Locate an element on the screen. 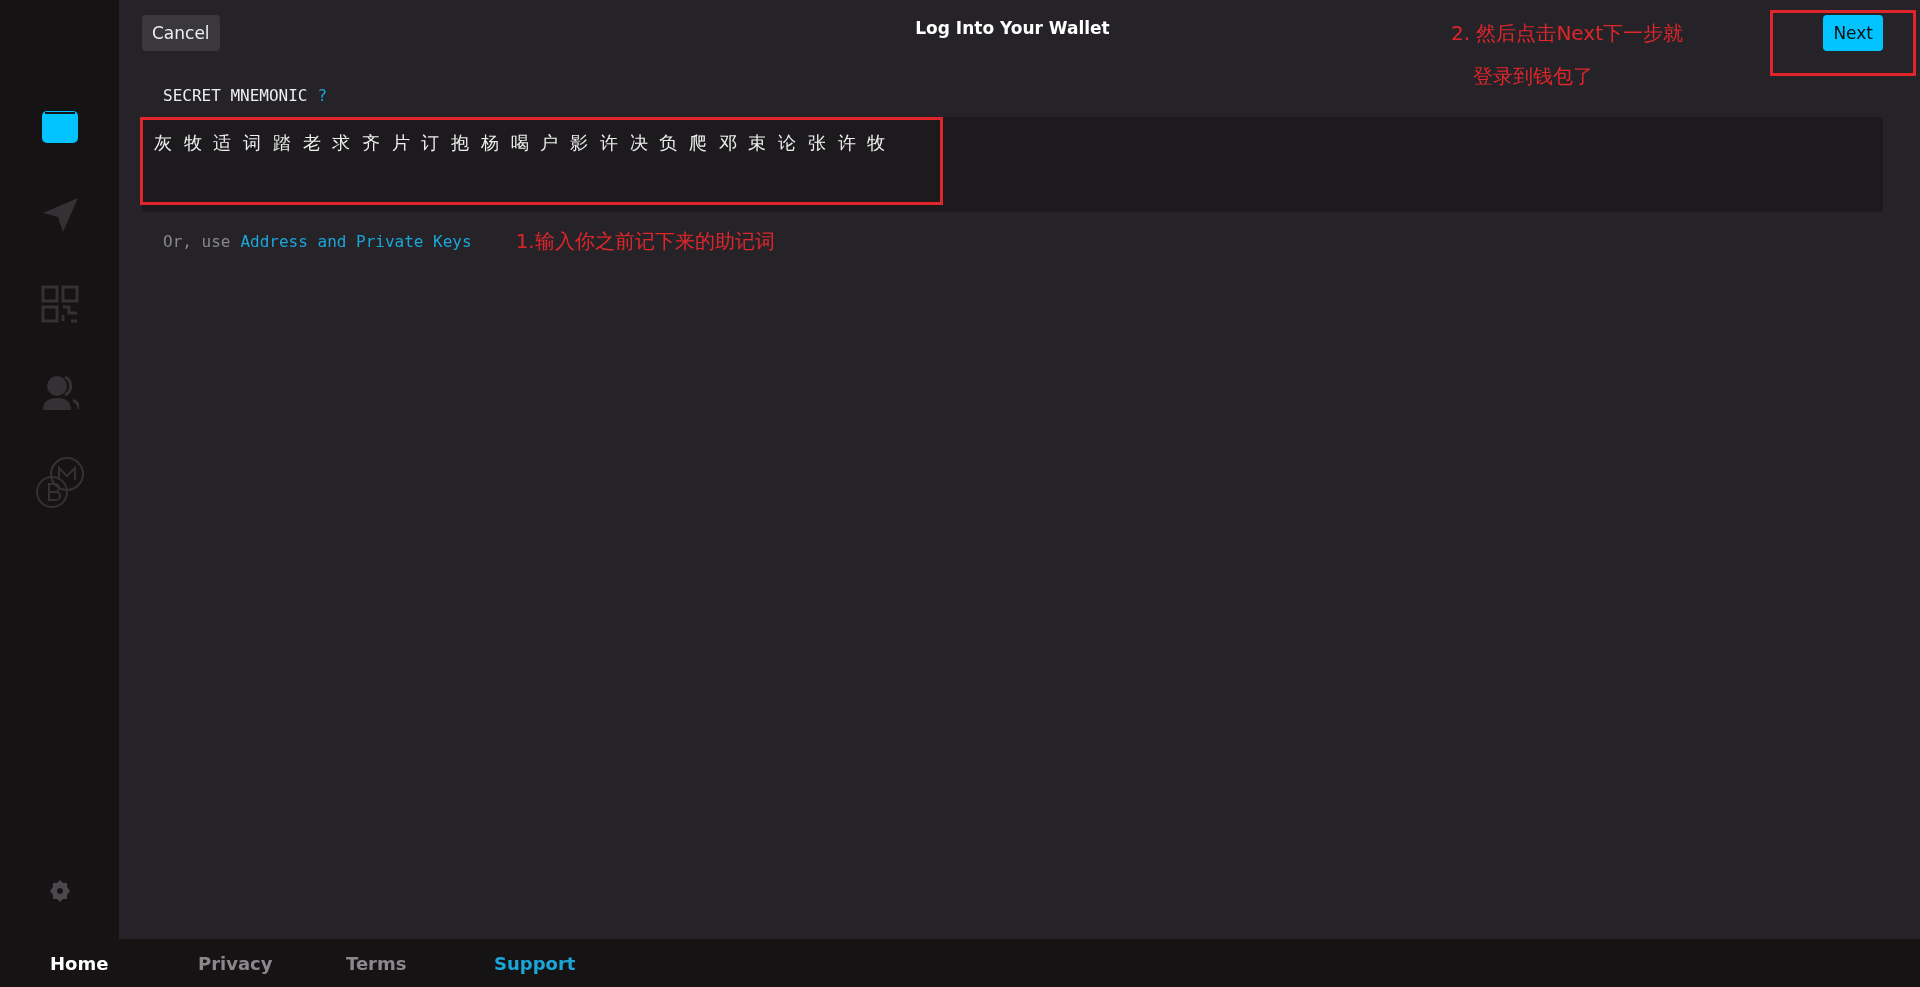 Image resolution: width=1920 pixels, height=987 pixels. qr-code-icon is located at coordinates (59, 304).